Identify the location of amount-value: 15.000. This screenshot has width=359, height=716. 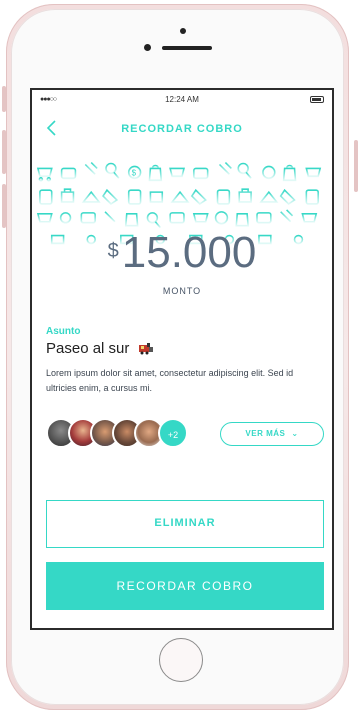
(189, 252).